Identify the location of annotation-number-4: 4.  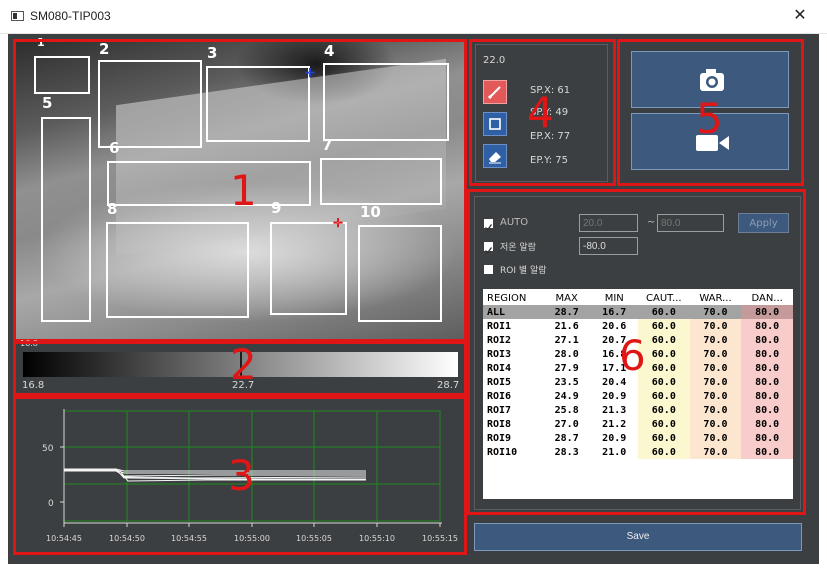
(540, 112).